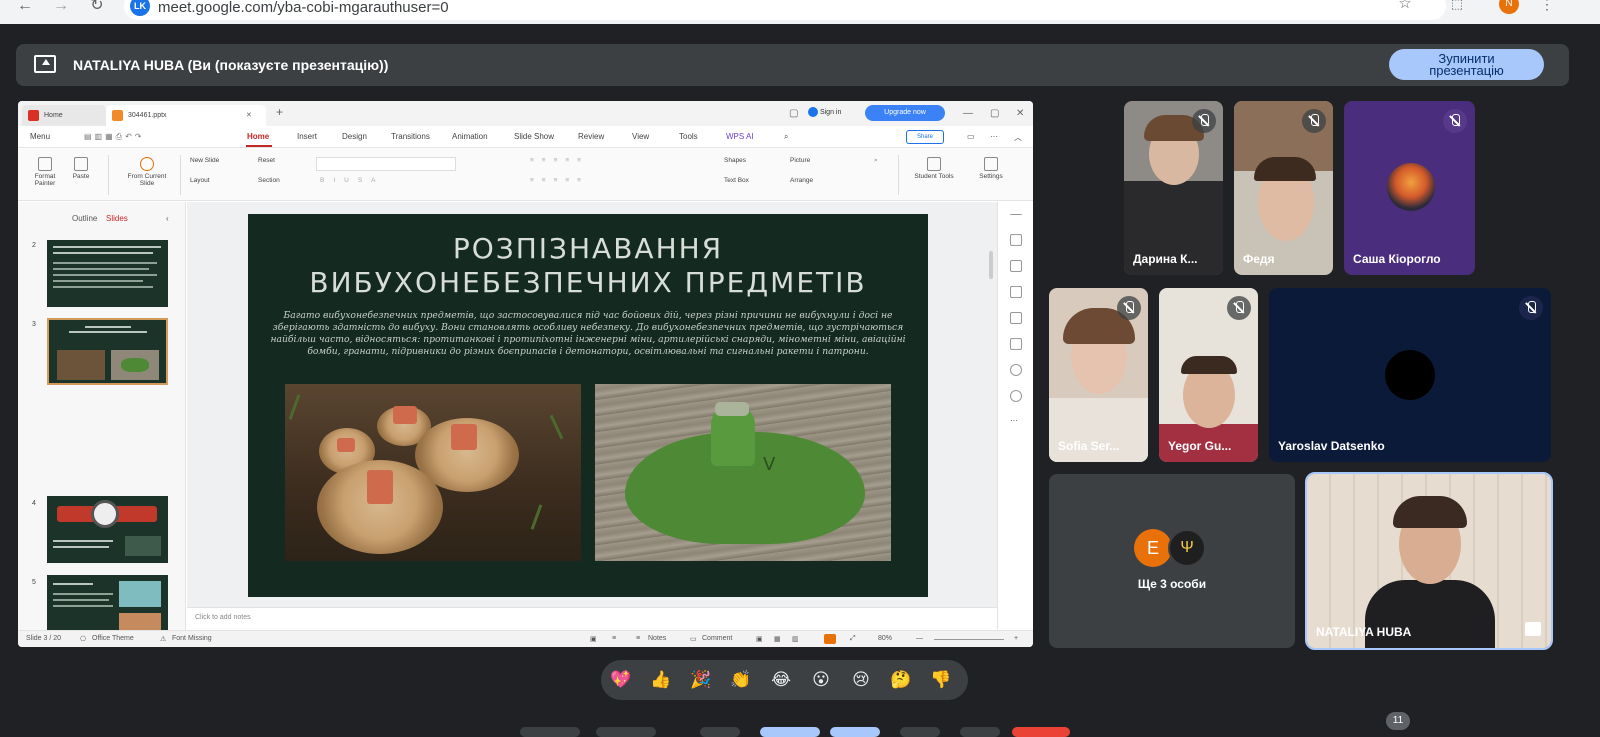 The width and height of the screenshot is (1600, 737). I want to click on student-tools-button: Student Tools, so click(934, 168).